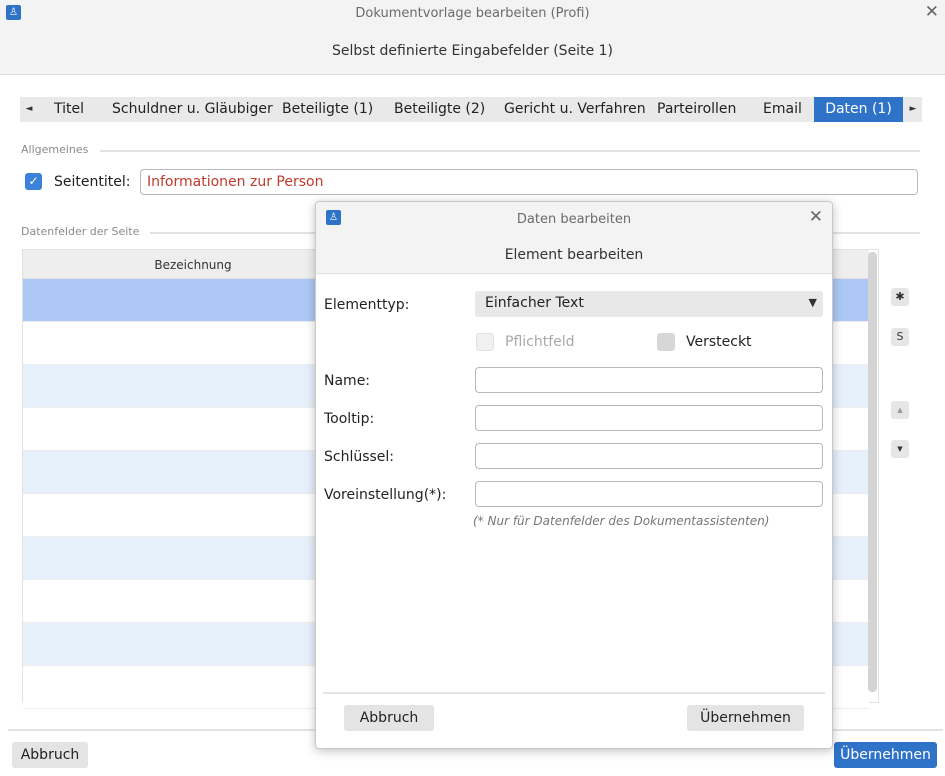 The image size is (945, 776). What do you see at coordinates (193, 265) in the screenshot?
I see `column-header-bezeichnung: Bezeichnung` at bounding box center [193, 265].